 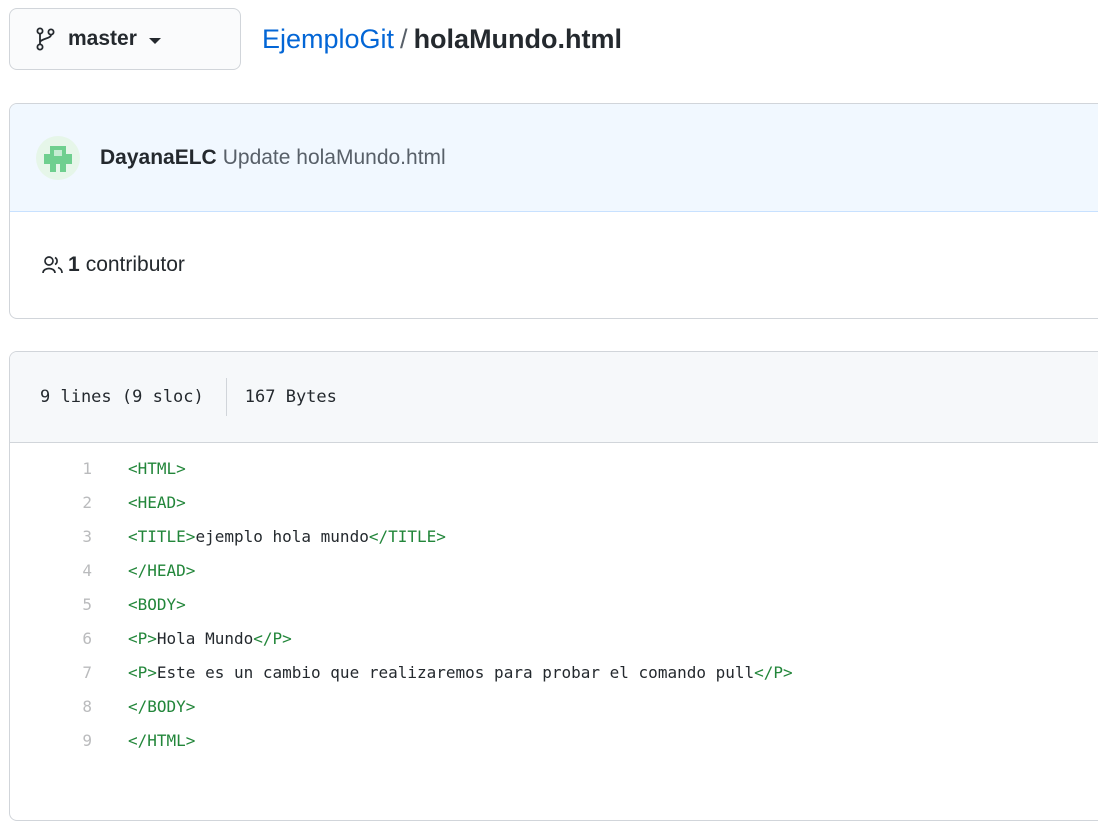 What do you see at coordinates (282, 536) in the screenshot?
I see `text-token: ejemplo hola mundo` at bounding box center [282, 536].